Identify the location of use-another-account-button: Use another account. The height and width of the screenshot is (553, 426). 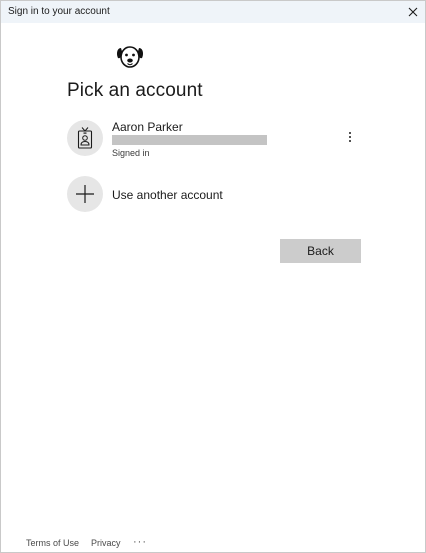
(183, 194).